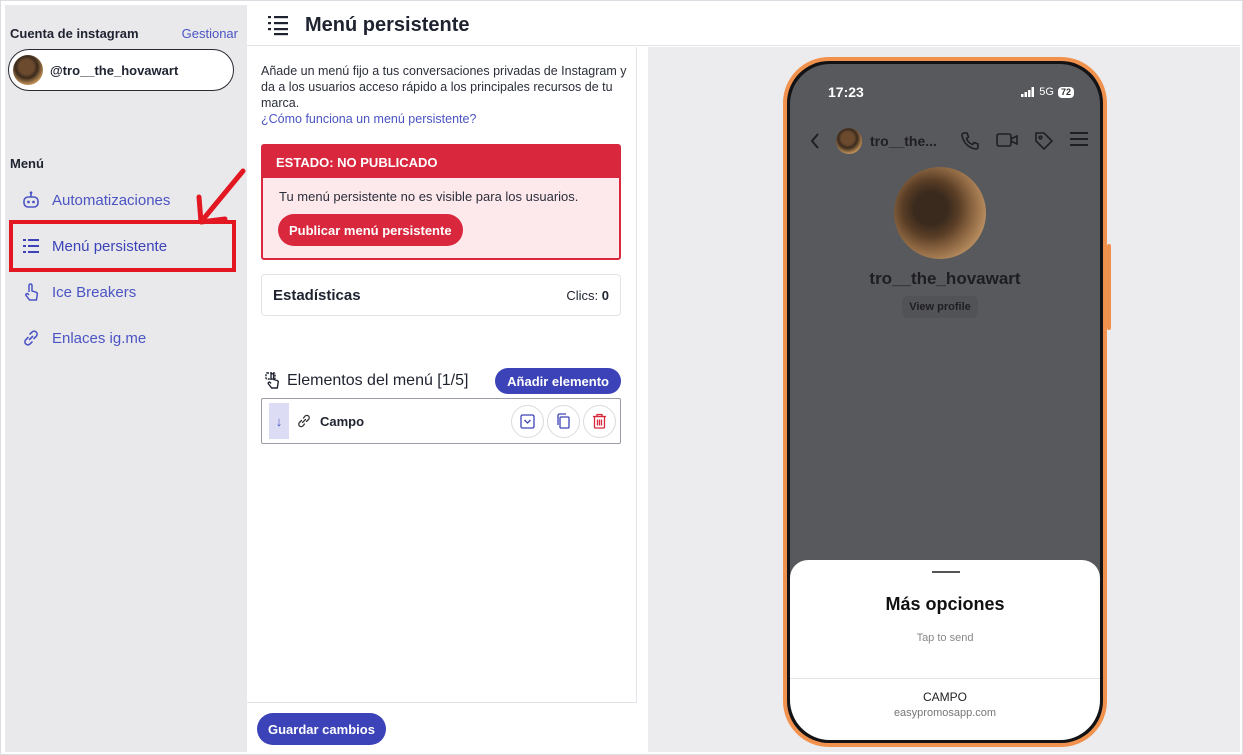  Describe the element at coordinates (221, 196) in the screenshot. I see `red-arrow-icon` at that location.